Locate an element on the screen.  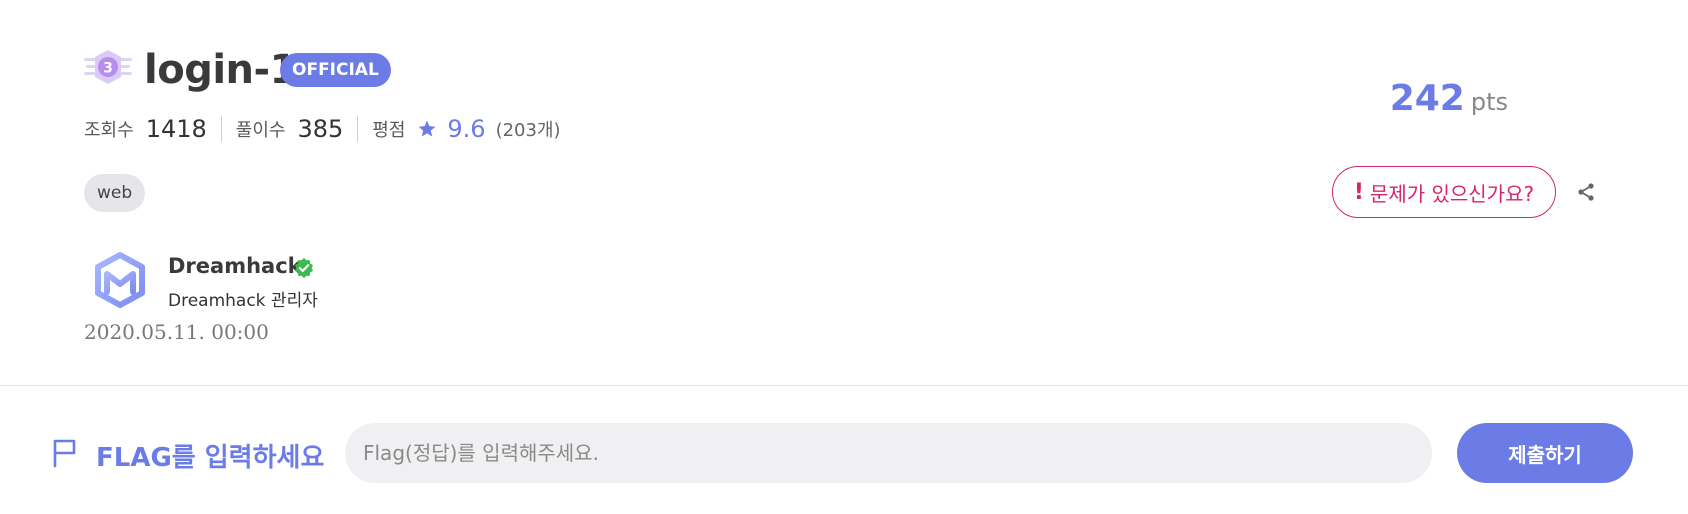
publish-date: 2020.05.11. 00:00 is located at coordinates (176, 332).